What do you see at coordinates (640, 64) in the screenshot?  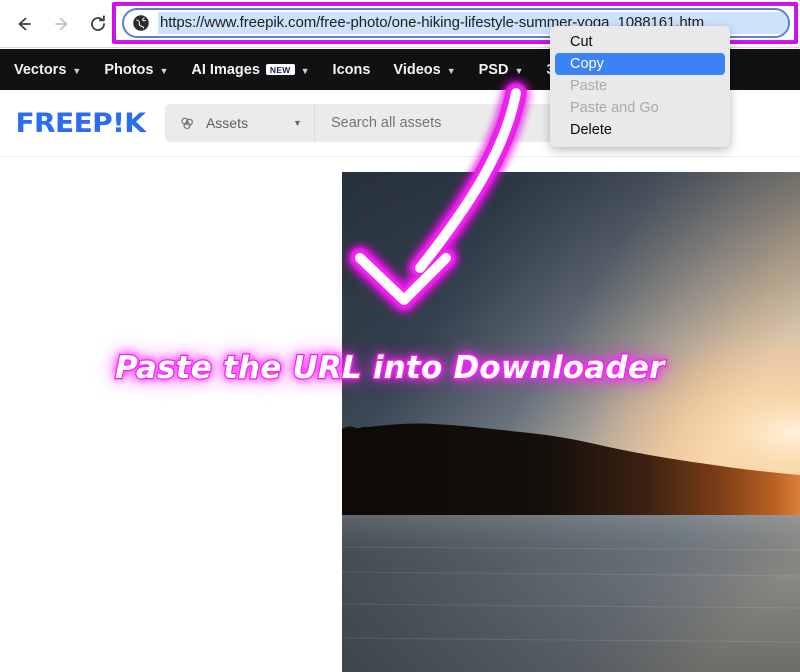 I see `context-menu-item-copy: Copy` at bounding box center [640, 64].